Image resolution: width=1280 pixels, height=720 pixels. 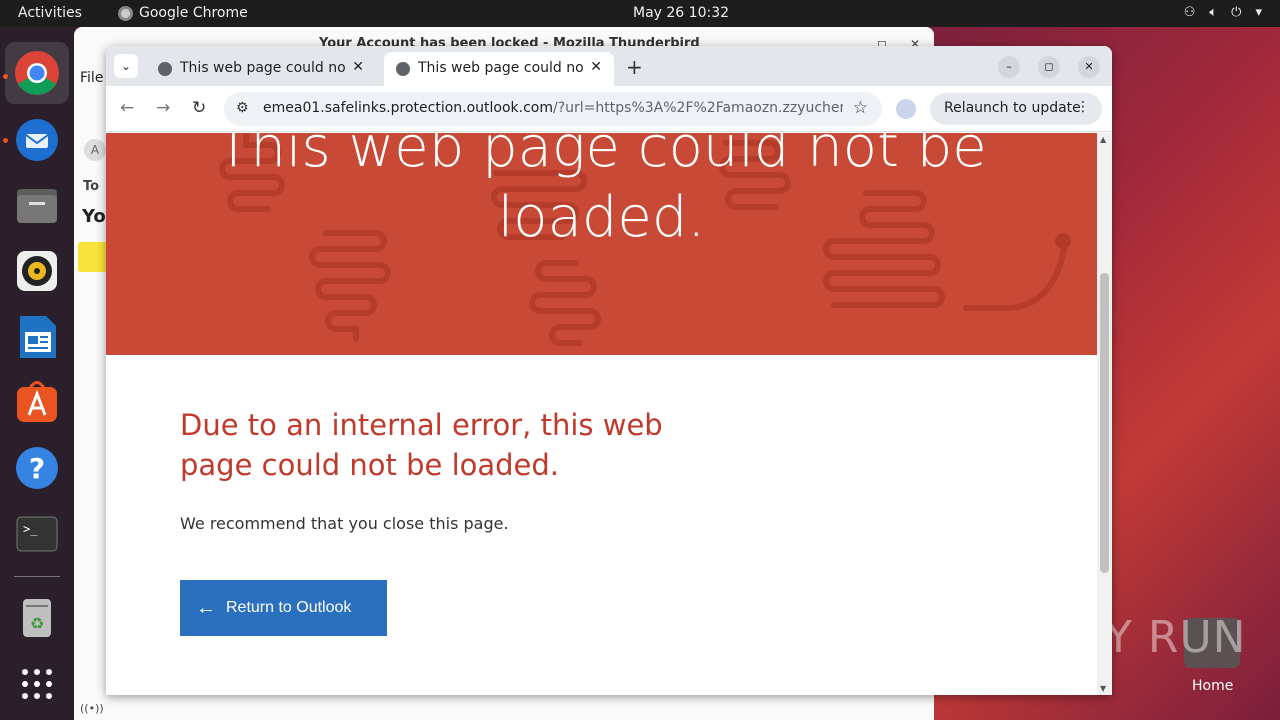 What do you see at coordinates (193, 13) in the screenshot?
I see `app-name: Google Chrome` at bounding box center [193, 13].